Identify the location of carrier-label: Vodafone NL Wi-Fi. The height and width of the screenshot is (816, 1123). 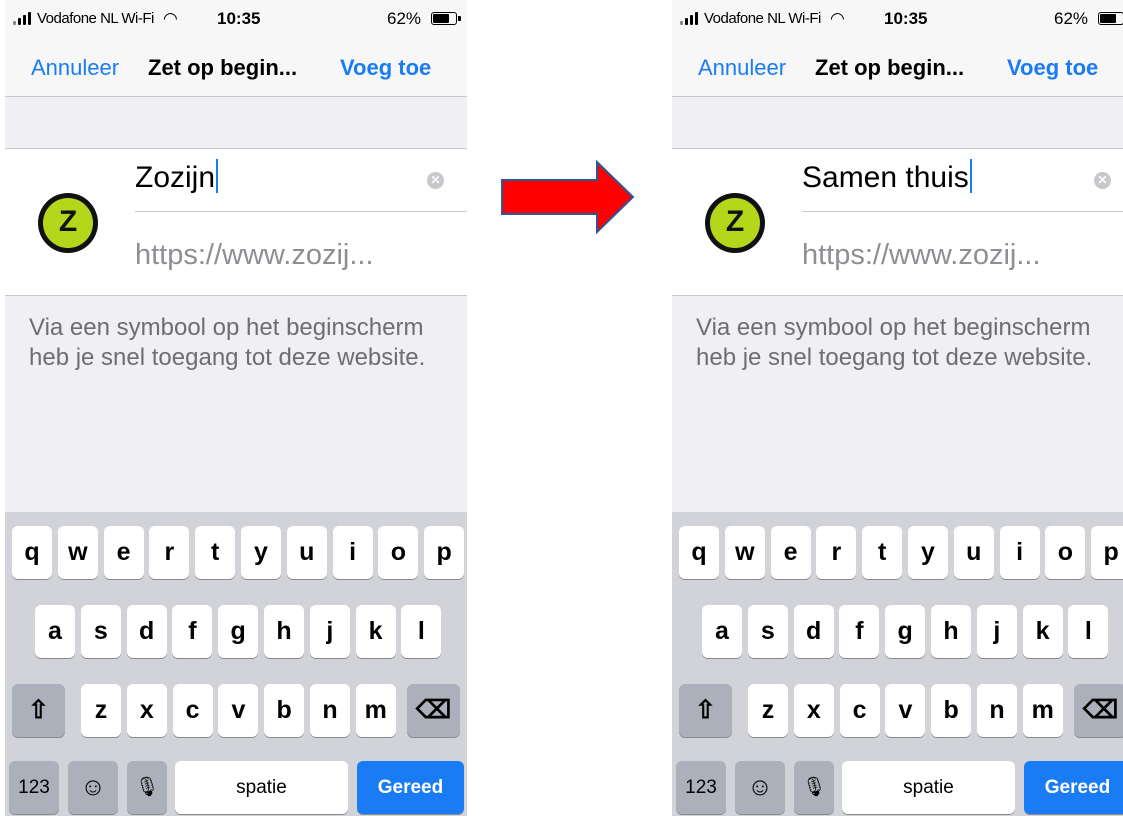
(95, 18).